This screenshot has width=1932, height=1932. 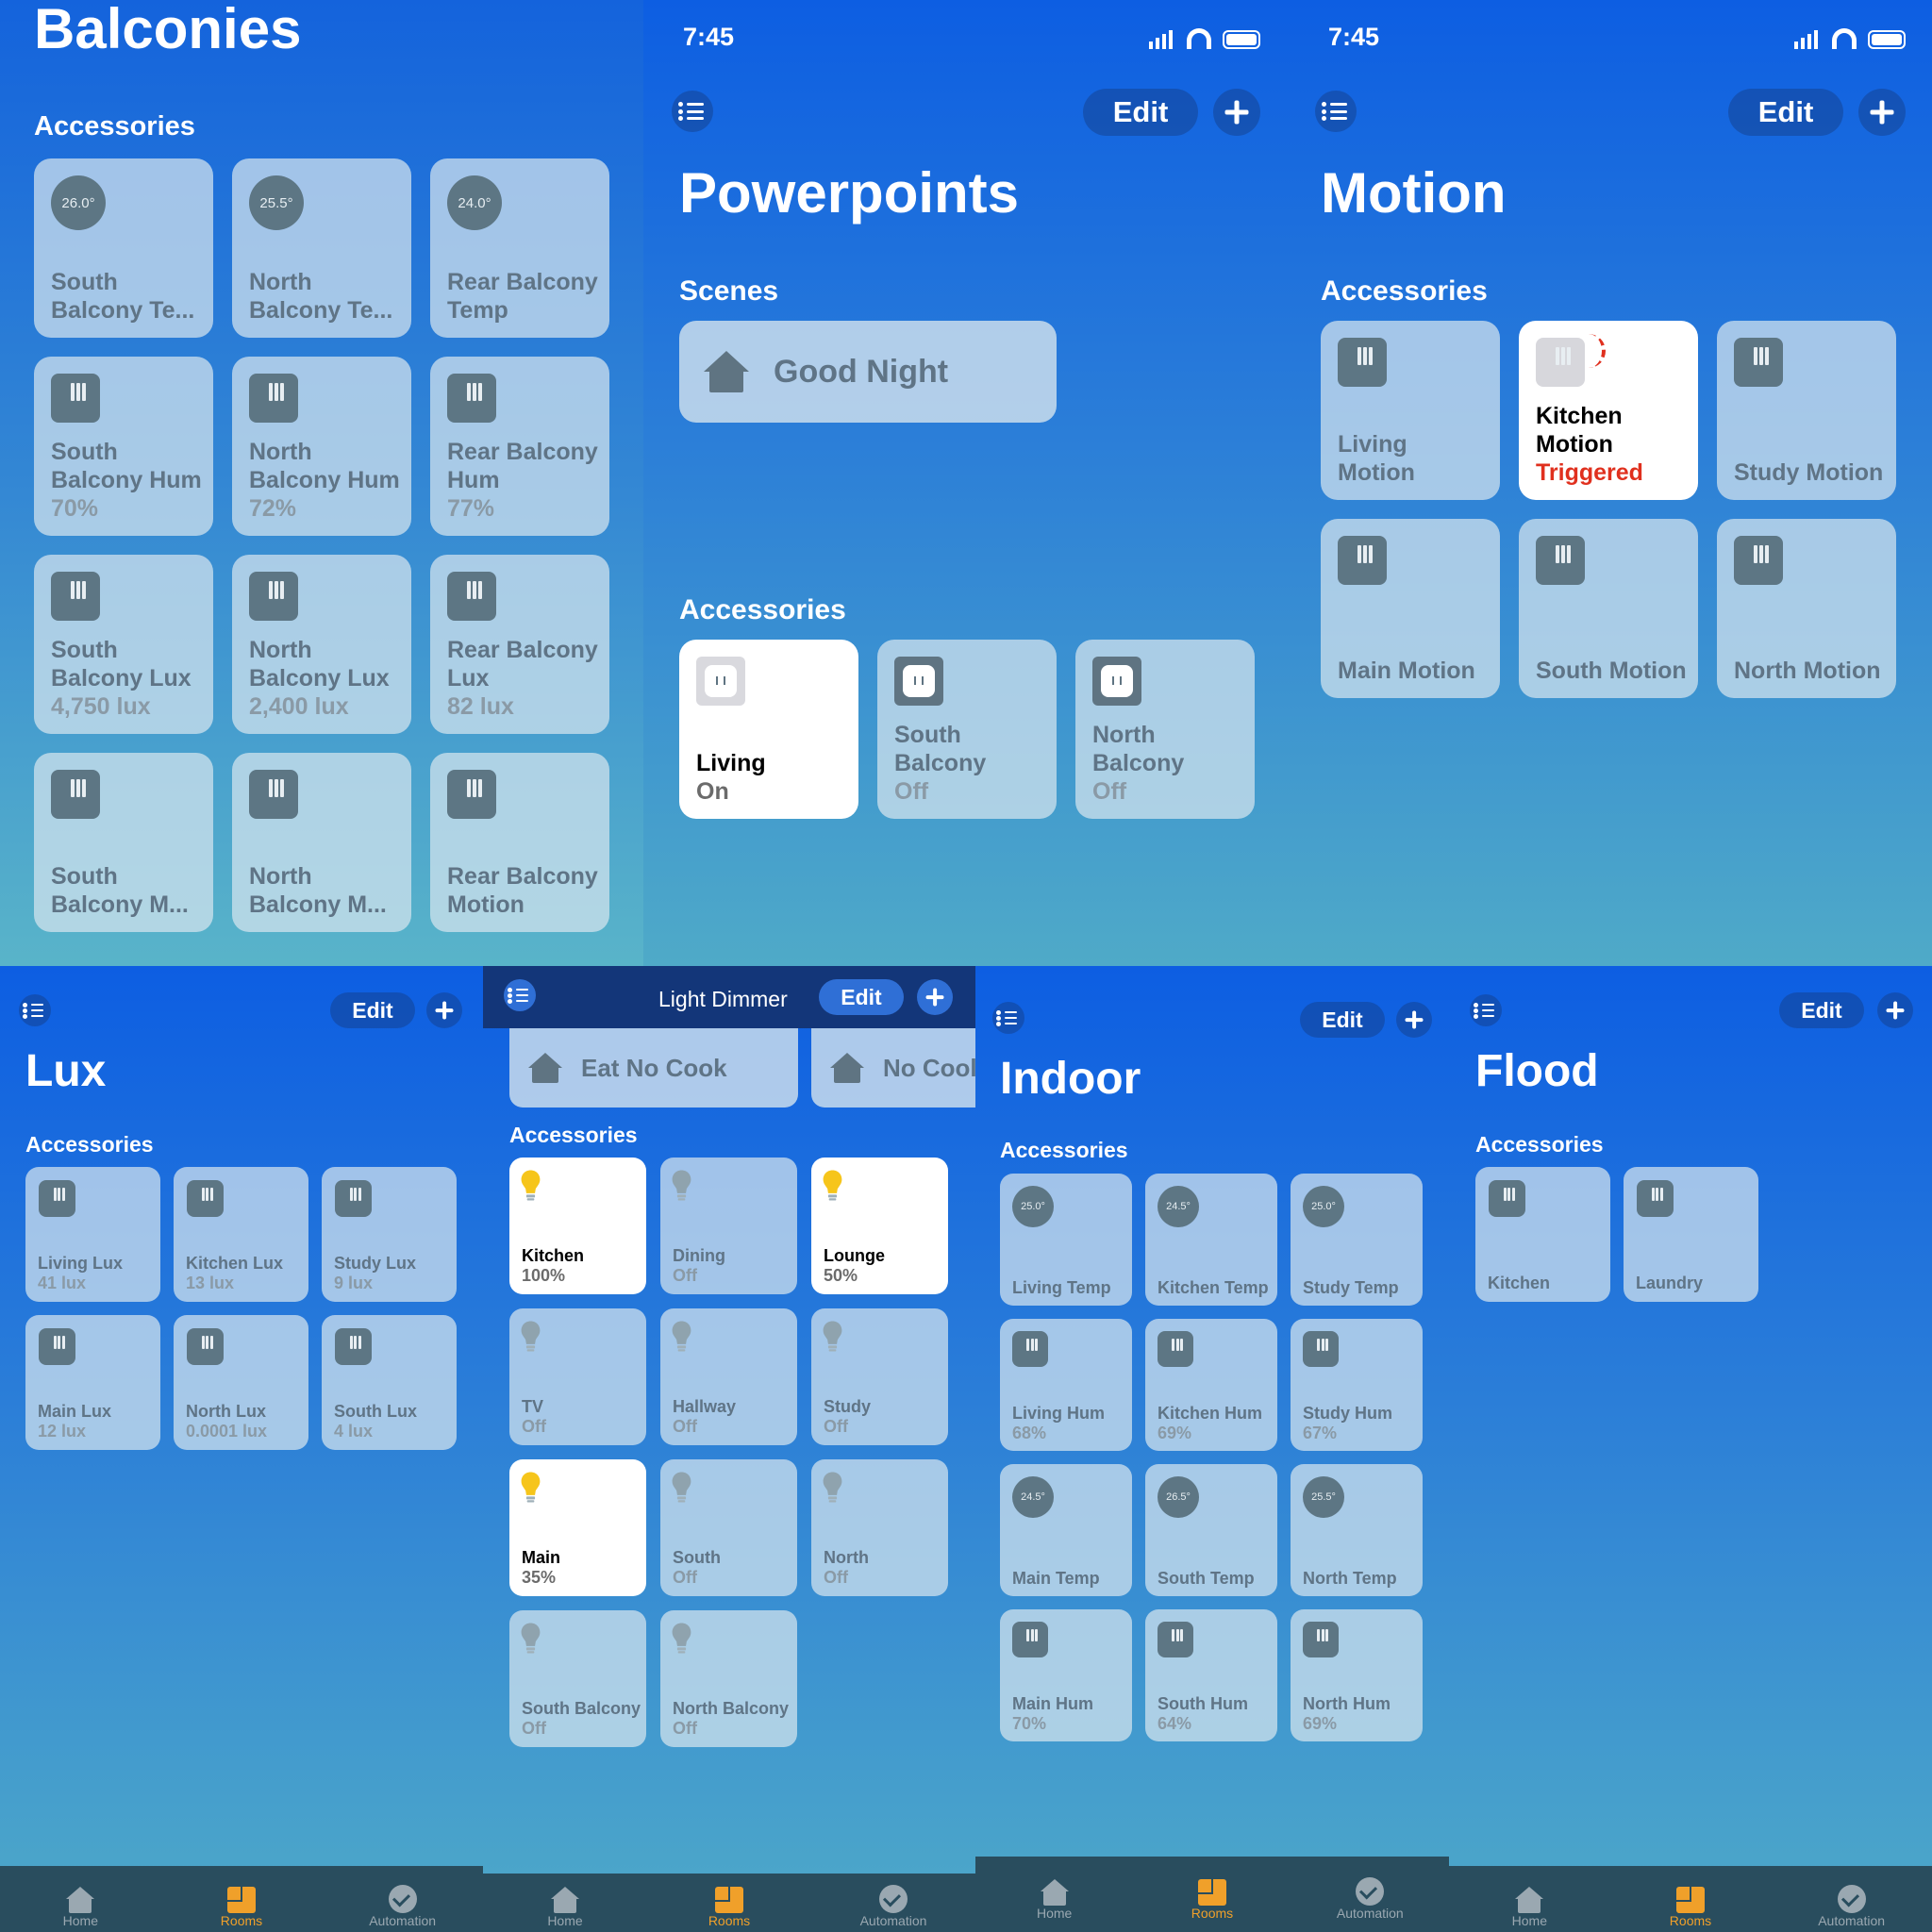 I want to click on accessory-tile-kitchen-motion: Kitchen Motion Triggered, so click(x=1608, y=410).